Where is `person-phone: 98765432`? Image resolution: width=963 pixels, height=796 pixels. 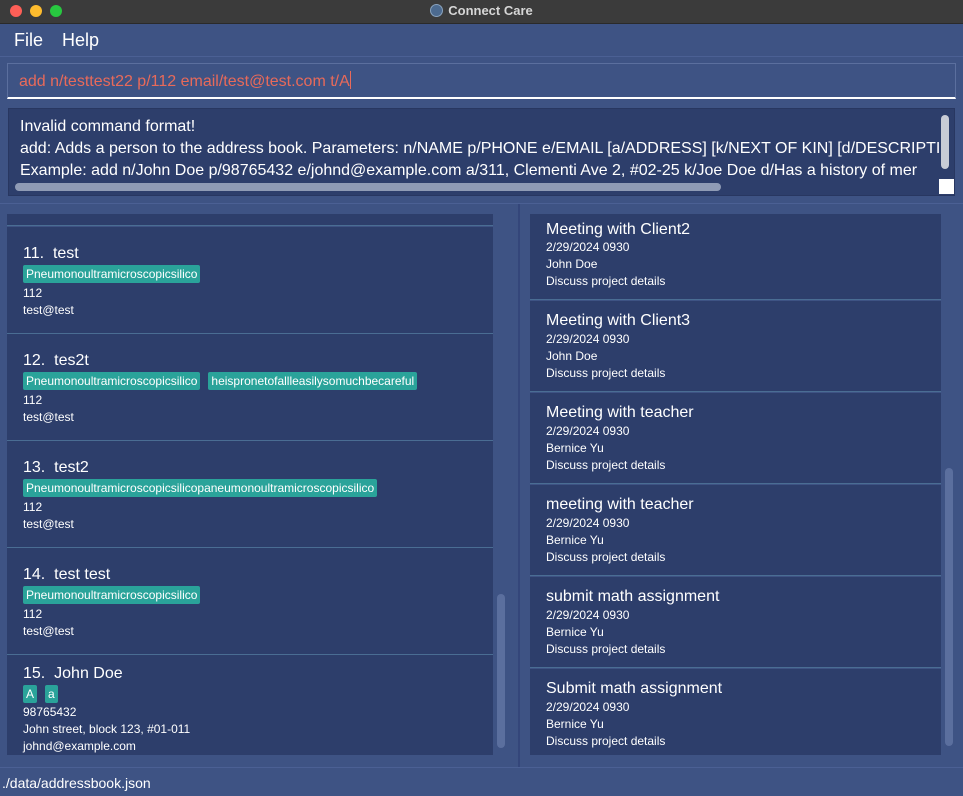
person-phone: 98765432 is located at coordinates (50, 712).